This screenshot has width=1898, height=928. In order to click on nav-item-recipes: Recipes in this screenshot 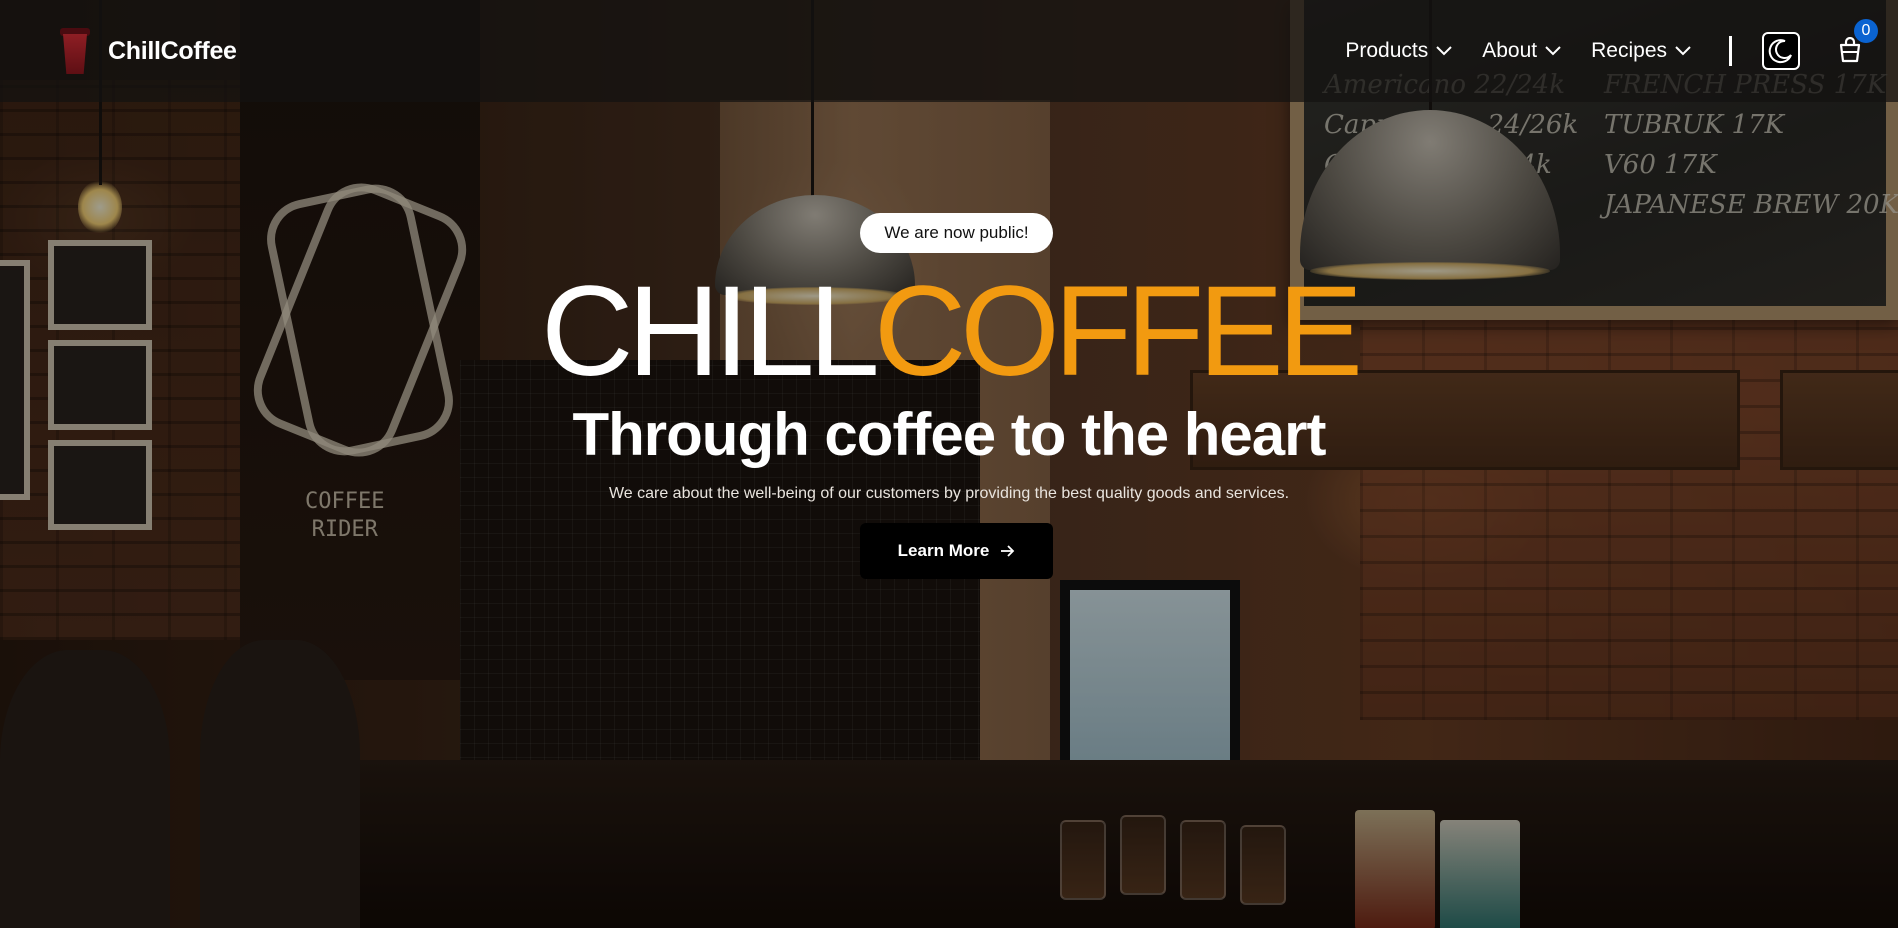, I will do `click(1641, 51)`.